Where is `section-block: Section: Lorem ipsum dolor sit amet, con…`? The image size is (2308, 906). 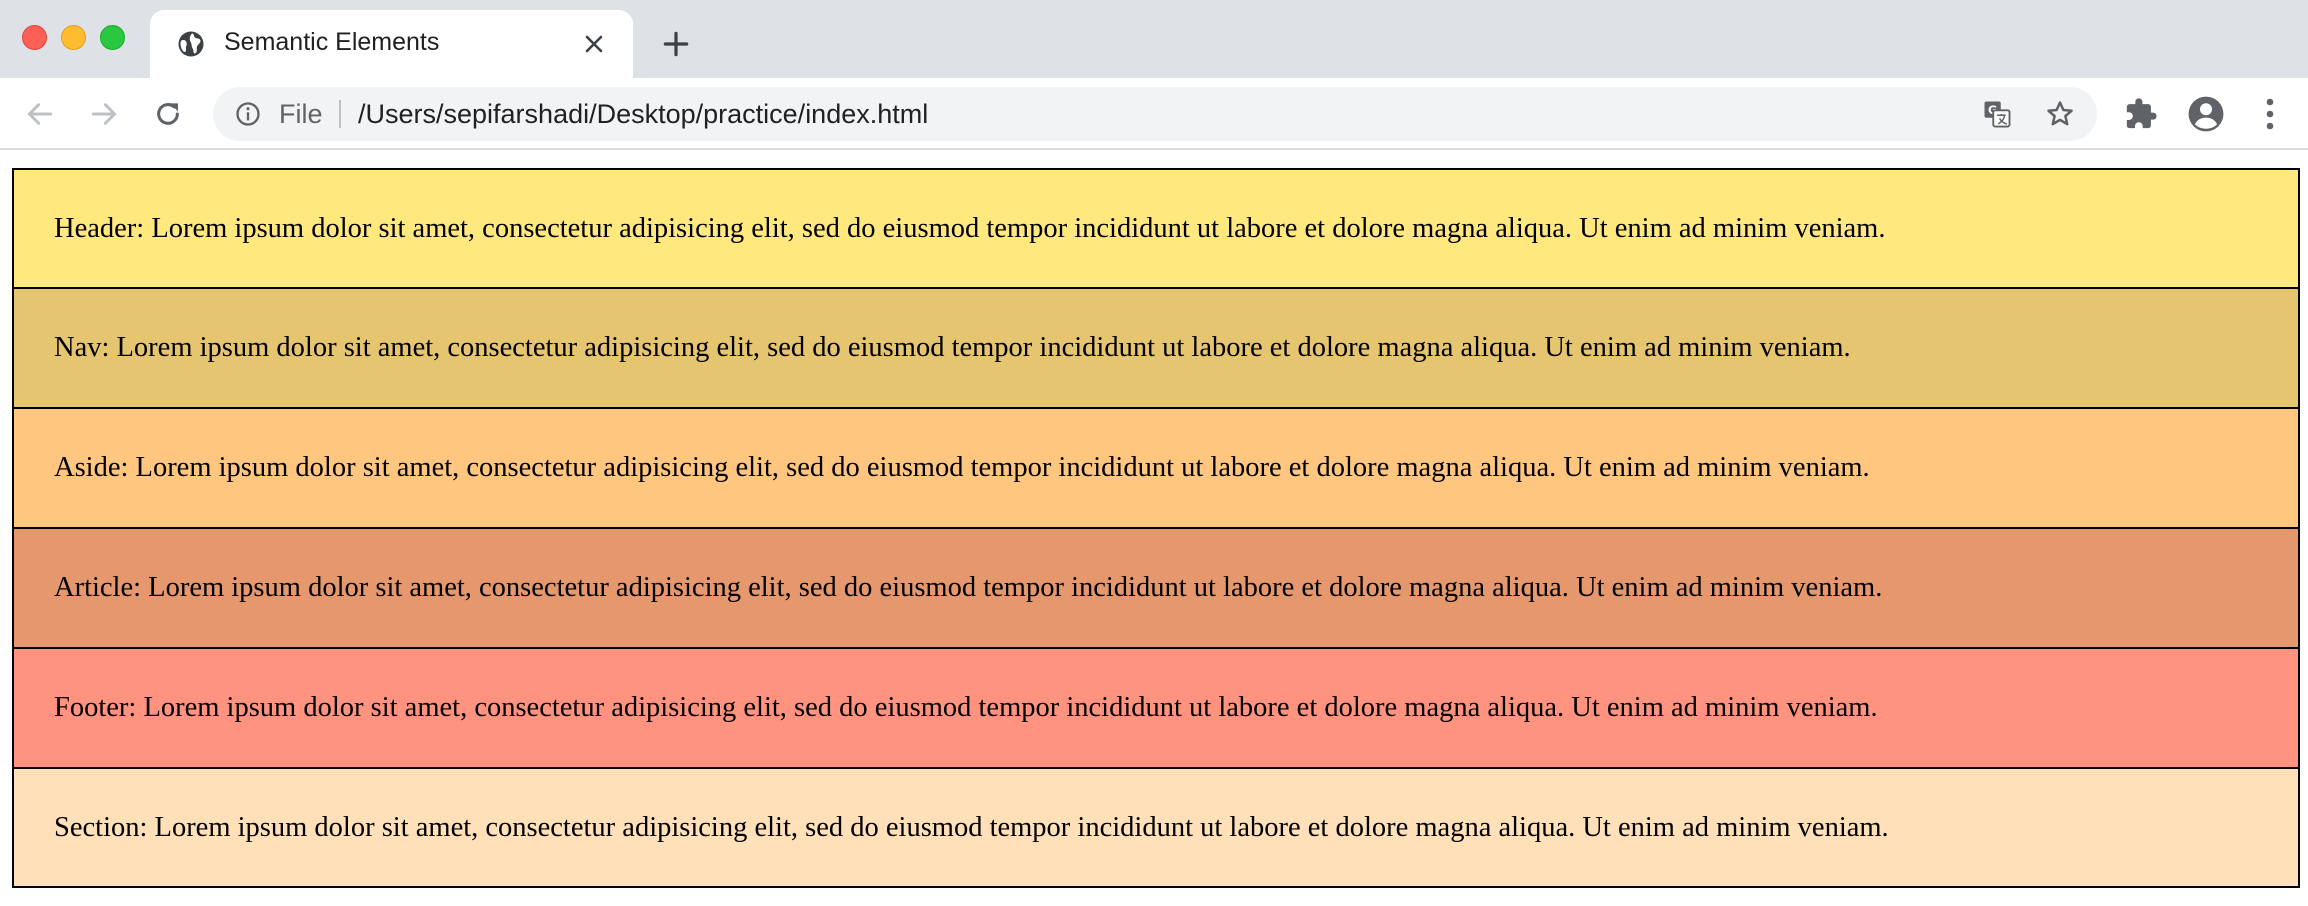
section-block: Section: Lorem ipsum dolor sit amet, con… is located at coordinates (1156, 828).